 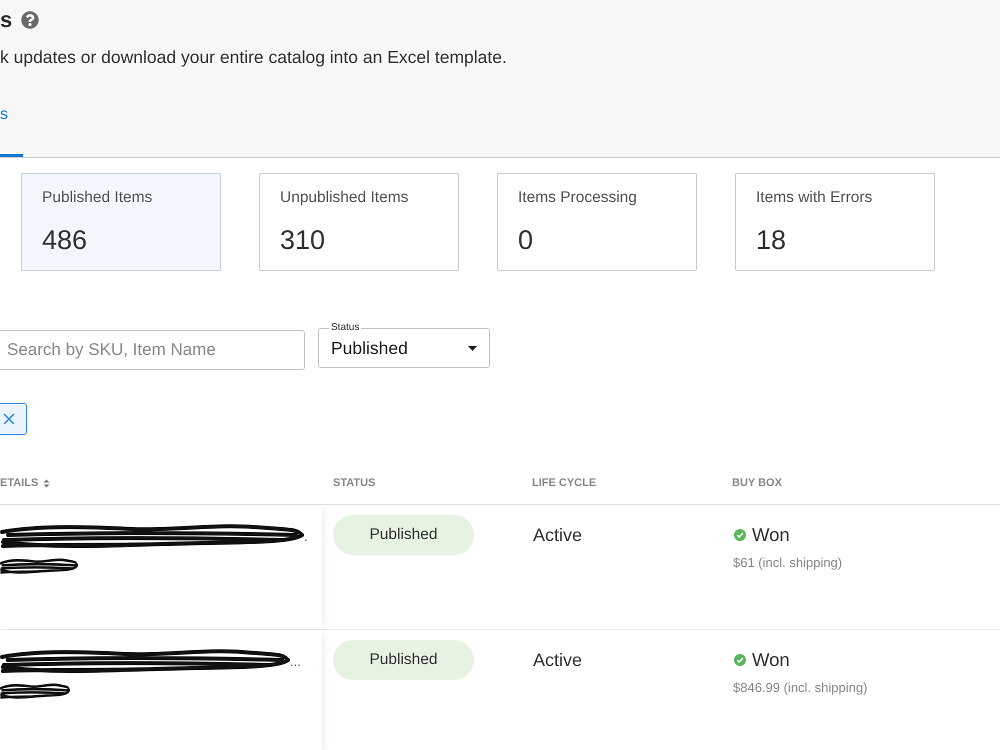 I want to click on scribble-drawing, so click(x=35, y=691).